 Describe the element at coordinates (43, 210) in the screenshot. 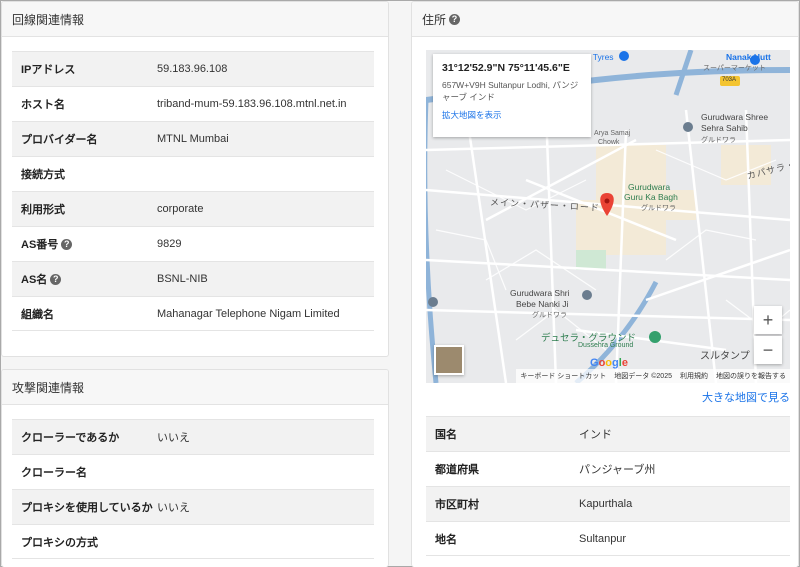

I see `row-label-usage: 利用形式` at that location.